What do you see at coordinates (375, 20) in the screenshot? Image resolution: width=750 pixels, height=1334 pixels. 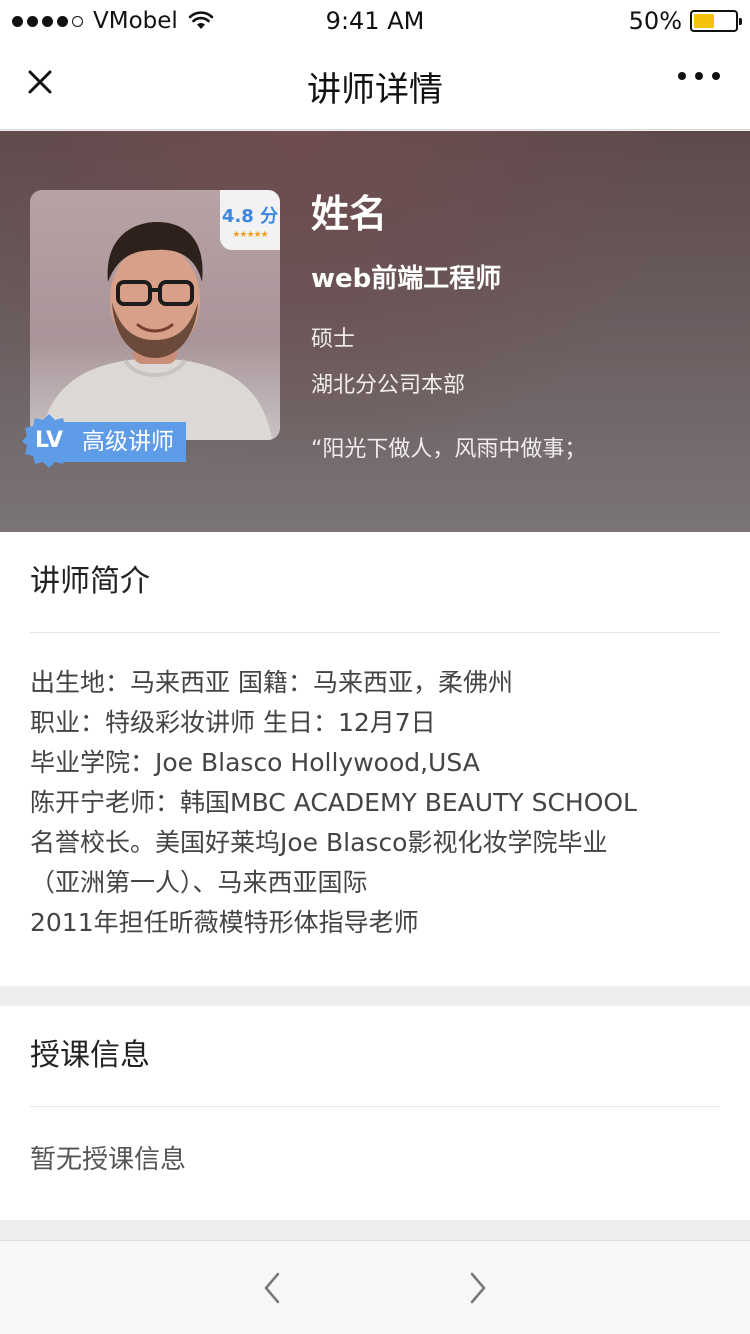 I see `status-bar: VMobel 9:41 AM 50%` at bounding box center [375, 20].